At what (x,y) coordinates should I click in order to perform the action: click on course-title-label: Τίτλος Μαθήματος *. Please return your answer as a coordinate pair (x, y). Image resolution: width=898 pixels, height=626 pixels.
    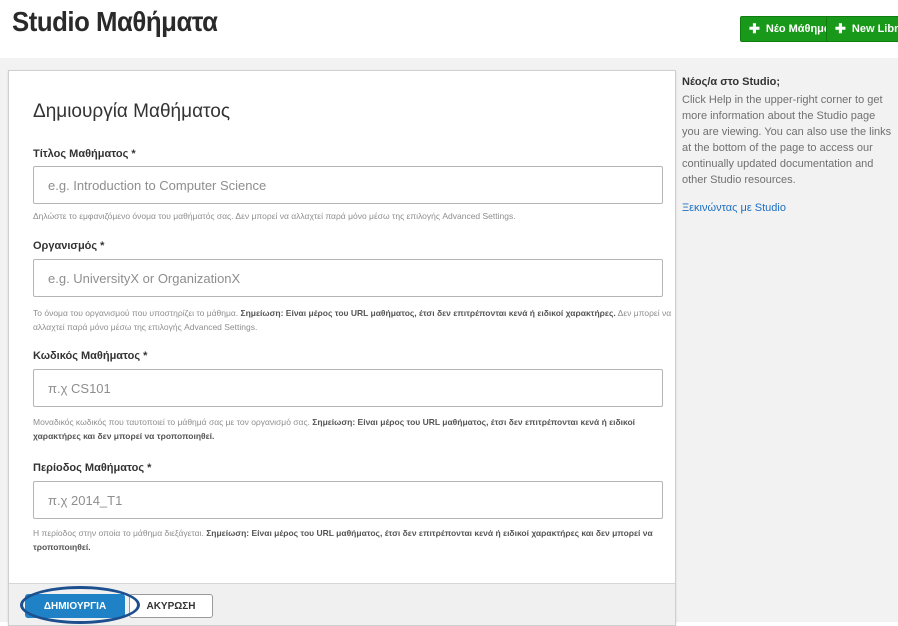
    Looking at the image, I should click on (84, 154).